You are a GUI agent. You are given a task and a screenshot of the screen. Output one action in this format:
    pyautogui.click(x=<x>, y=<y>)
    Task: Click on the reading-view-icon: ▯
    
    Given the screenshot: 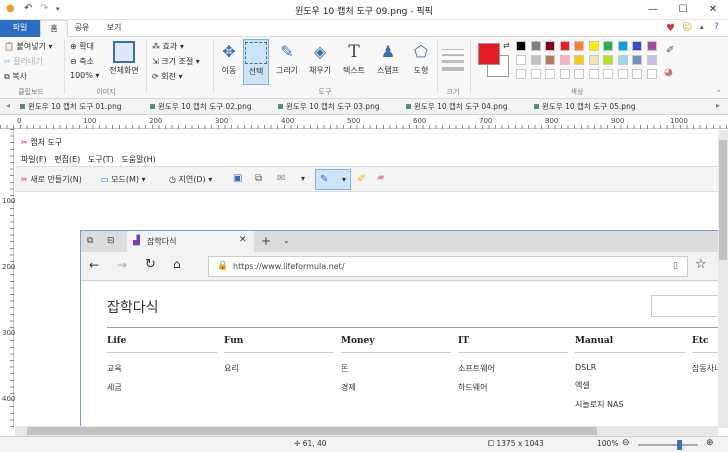 What is the action you would take?
    pyautogui.click(x=675, y=266)
    